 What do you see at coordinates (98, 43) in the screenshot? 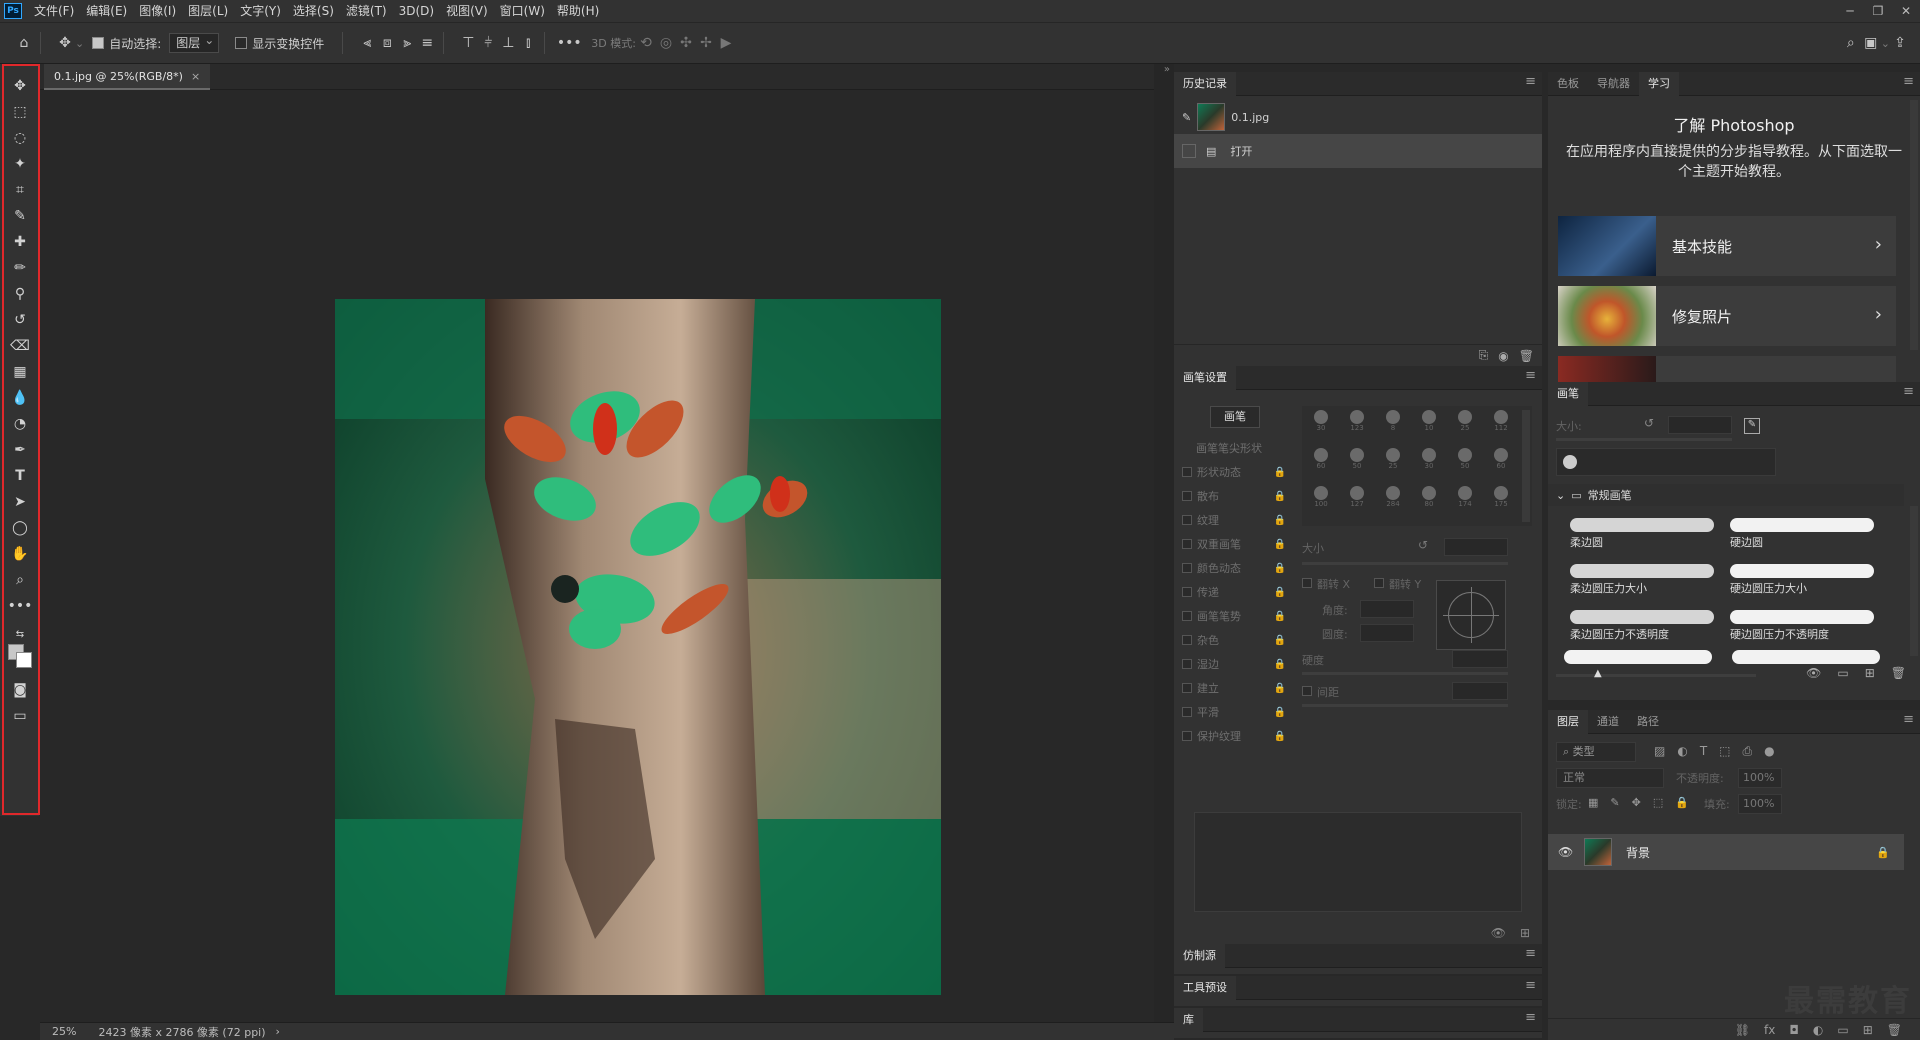
I see `auto-select-checkbox` at bounding box center [98, 43].